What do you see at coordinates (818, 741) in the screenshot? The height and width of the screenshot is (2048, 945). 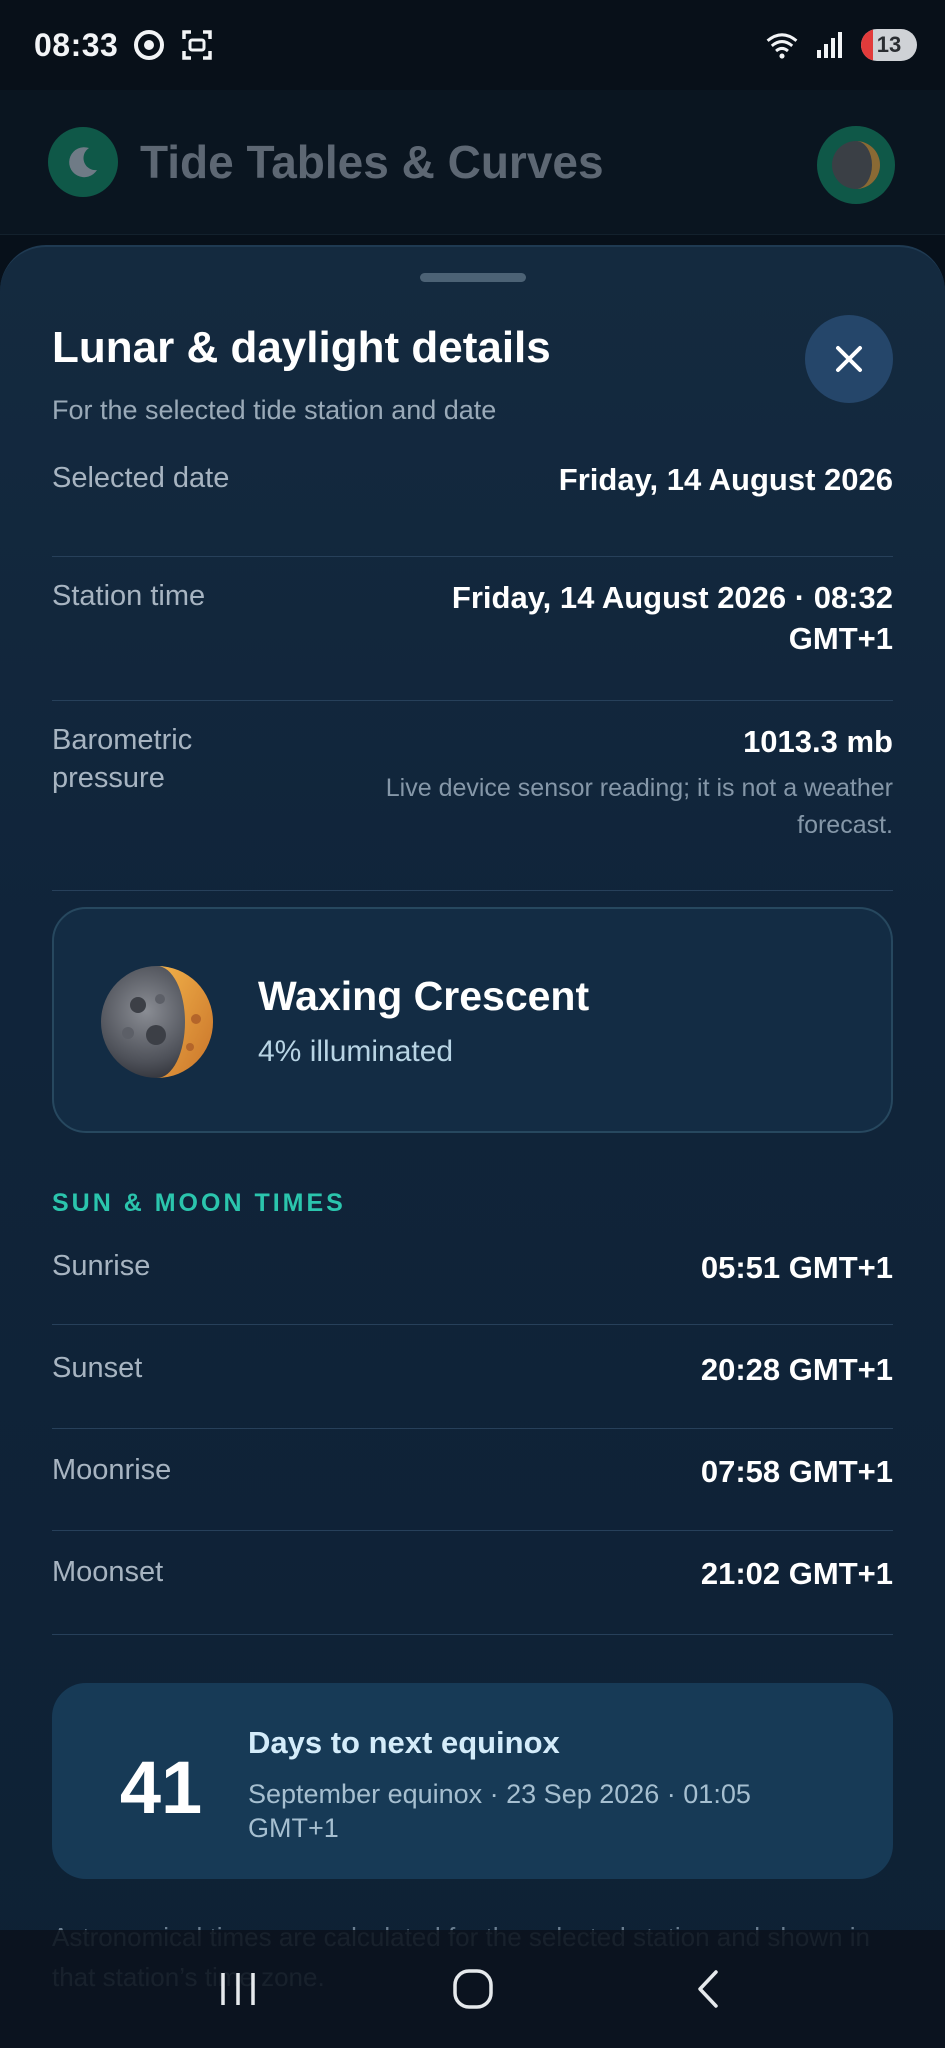 I see `row-value: 1013.3 mb` at bounding box center [818, 741].